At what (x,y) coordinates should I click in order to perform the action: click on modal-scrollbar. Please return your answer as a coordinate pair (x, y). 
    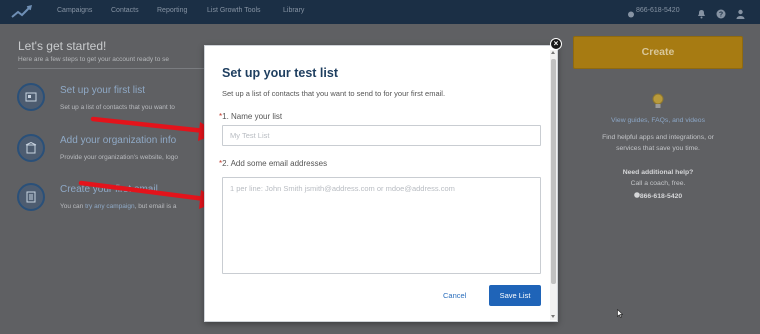
    Looking at the image, I should click on (553, 185).